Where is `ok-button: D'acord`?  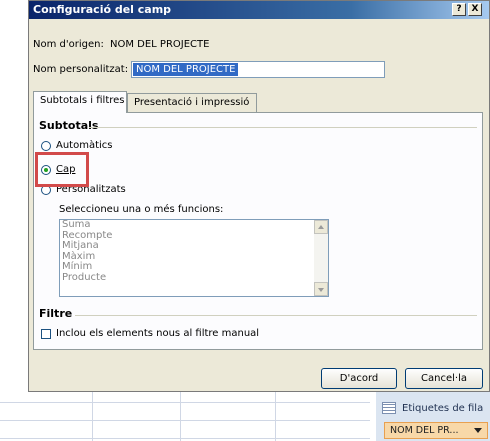
ok-button: D'acord is located at coordinates (359, 378).